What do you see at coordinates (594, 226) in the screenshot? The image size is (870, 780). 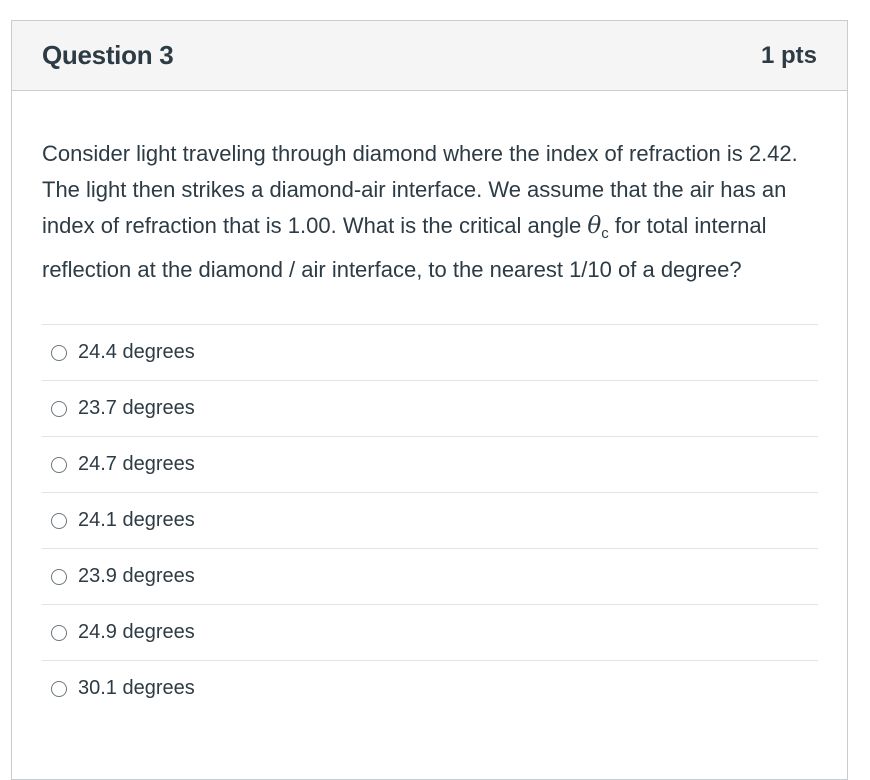 I see `theta-symbol: θ` at bounding box center [594, 226].